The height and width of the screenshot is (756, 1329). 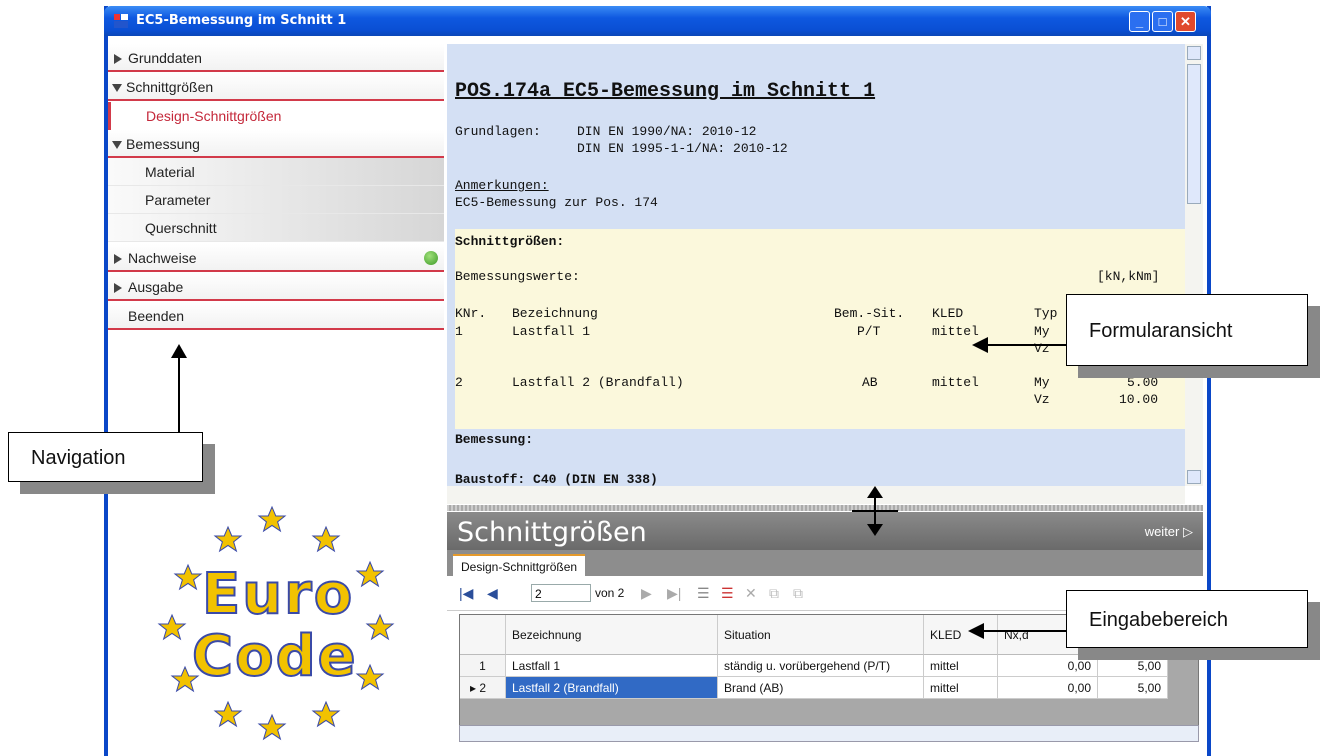 I want to click on nav-item-parameter: Parameter, so click(x=276, y=200).